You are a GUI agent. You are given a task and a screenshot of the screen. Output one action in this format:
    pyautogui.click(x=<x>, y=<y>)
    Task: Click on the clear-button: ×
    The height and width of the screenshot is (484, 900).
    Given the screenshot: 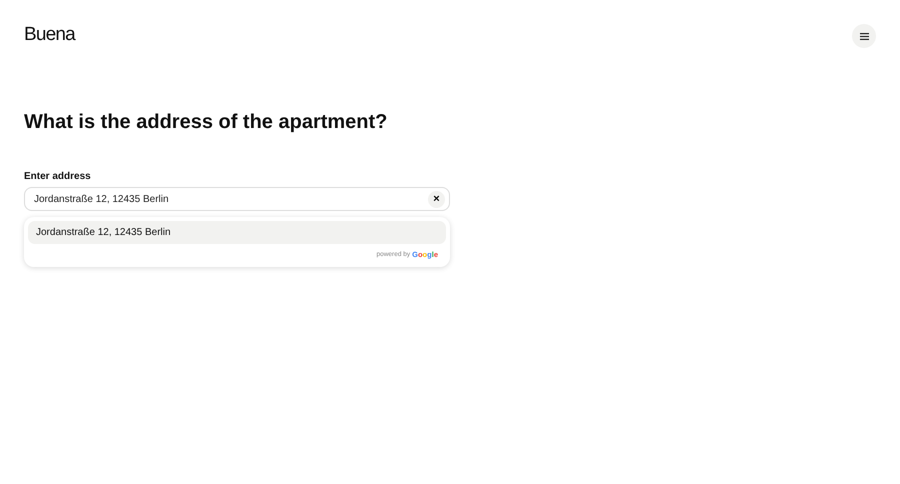 What is the action you would take?
    pyautogui.click(x=436, y=199)
    